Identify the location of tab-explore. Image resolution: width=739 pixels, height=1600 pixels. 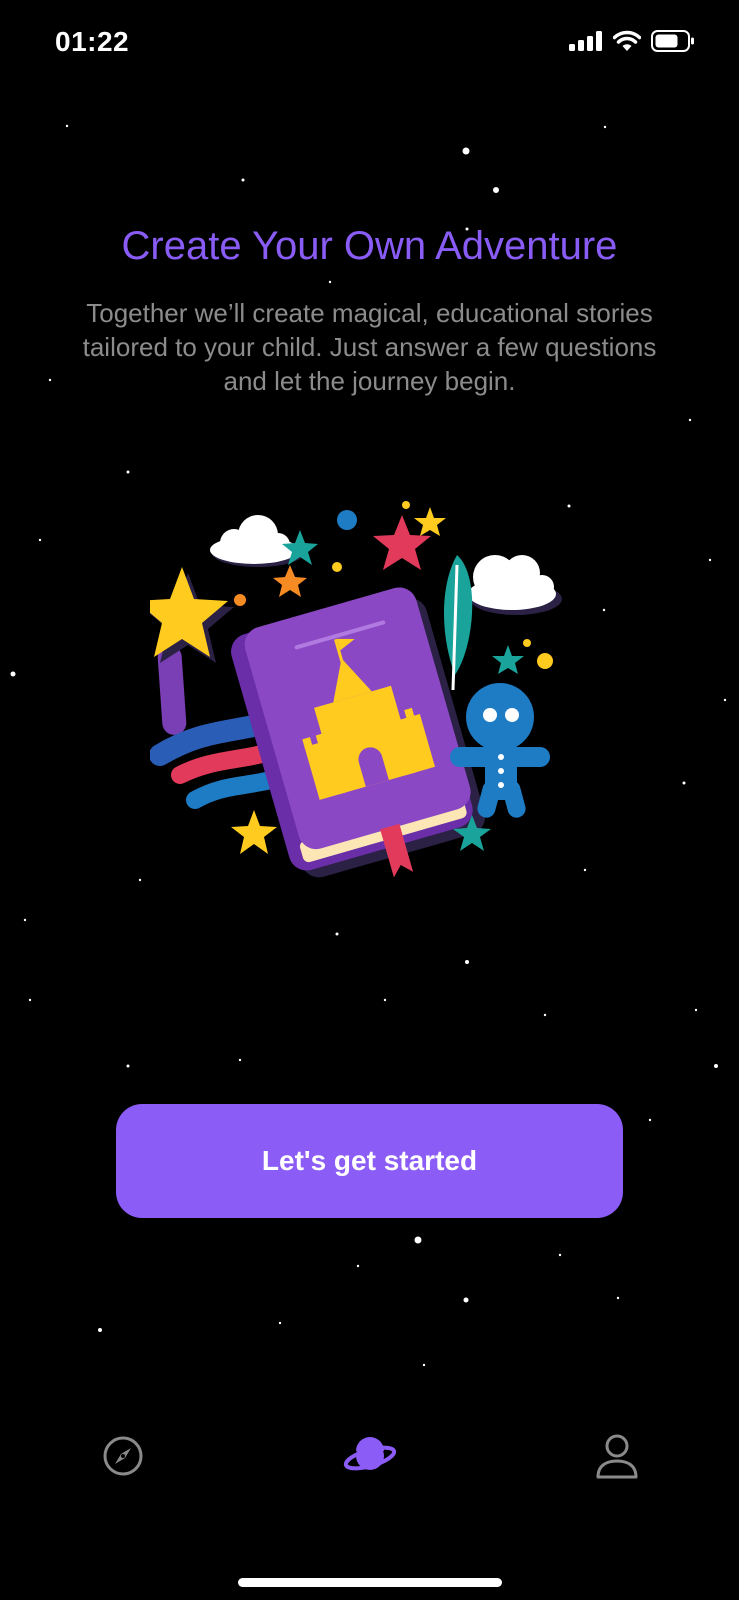
(123, 1456).